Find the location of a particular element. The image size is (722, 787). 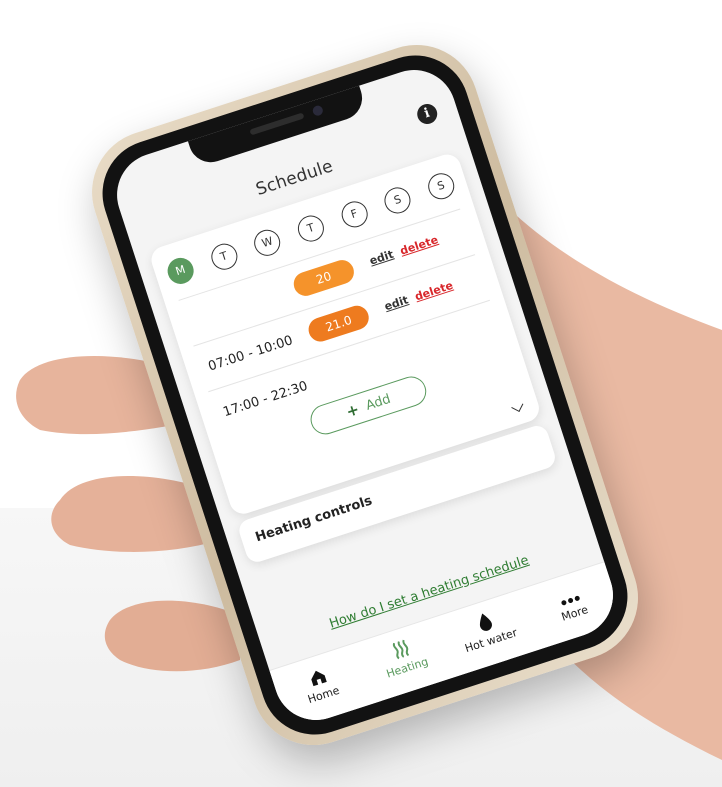

day-sunday: S is located at coordinates (441, 186).